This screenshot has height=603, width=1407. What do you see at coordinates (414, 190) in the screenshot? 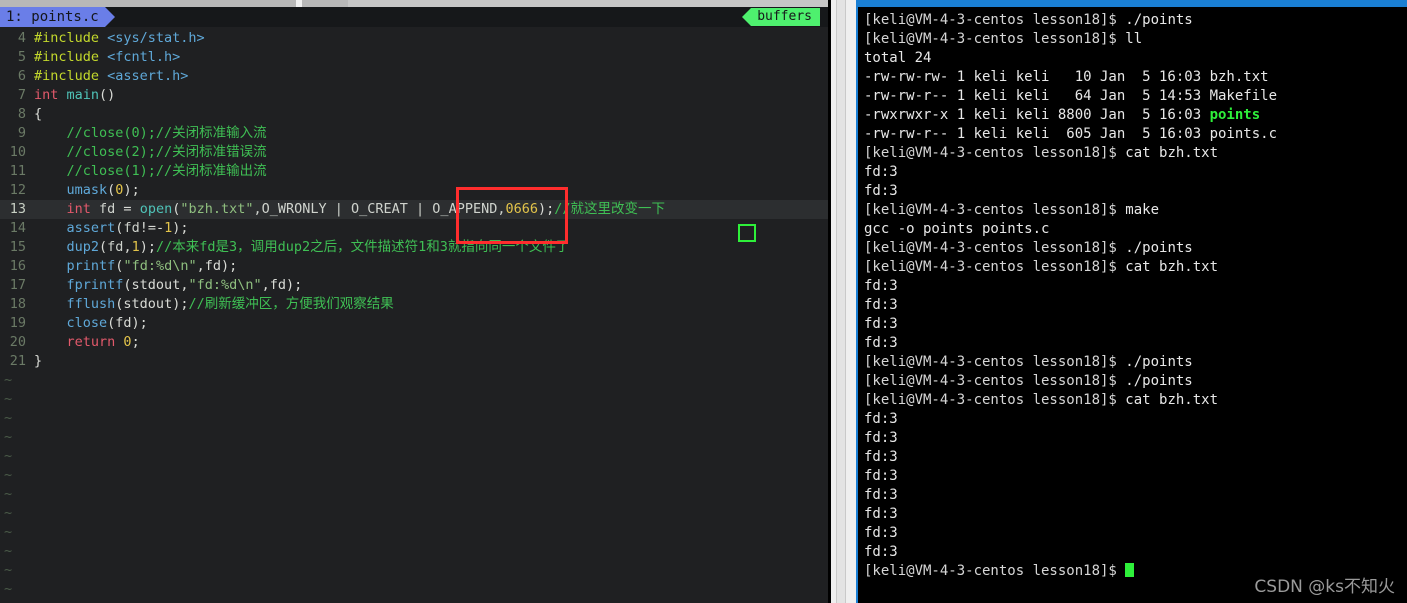
I see `code-line: 12 umask(0);` at bounding box center [414, 190].